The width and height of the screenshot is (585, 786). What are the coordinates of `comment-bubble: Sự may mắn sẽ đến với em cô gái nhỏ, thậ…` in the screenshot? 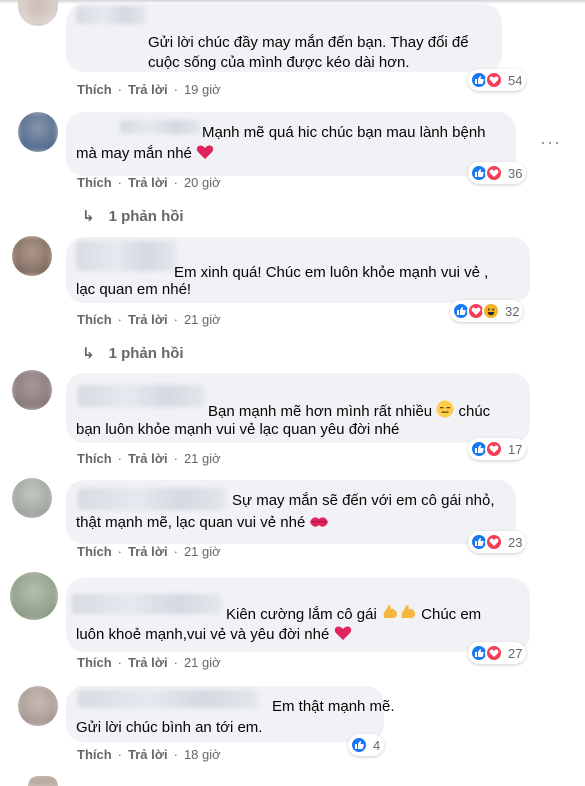 It's located at (291, 512).